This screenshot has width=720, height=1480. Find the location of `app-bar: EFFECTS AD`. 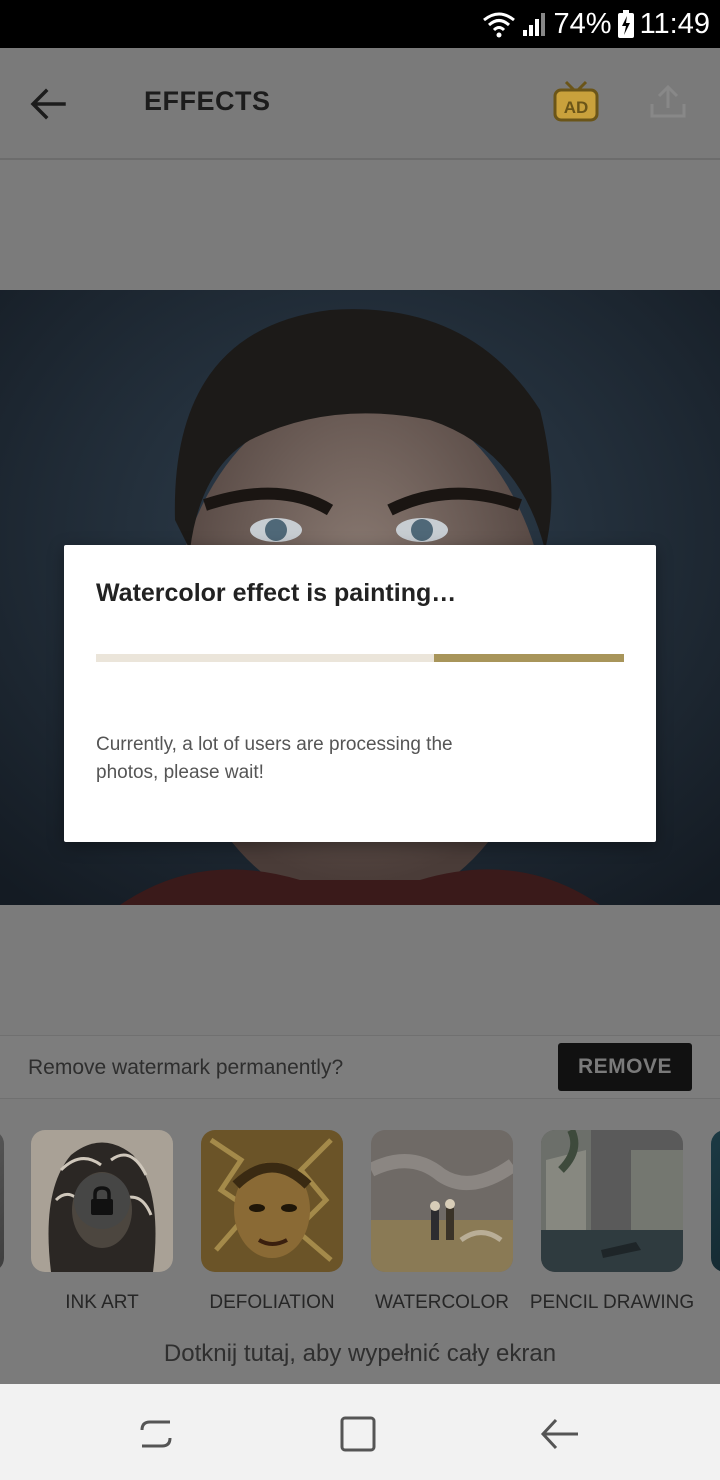

app-bar: EFFECTS AD is located at coordinates (360, 104).